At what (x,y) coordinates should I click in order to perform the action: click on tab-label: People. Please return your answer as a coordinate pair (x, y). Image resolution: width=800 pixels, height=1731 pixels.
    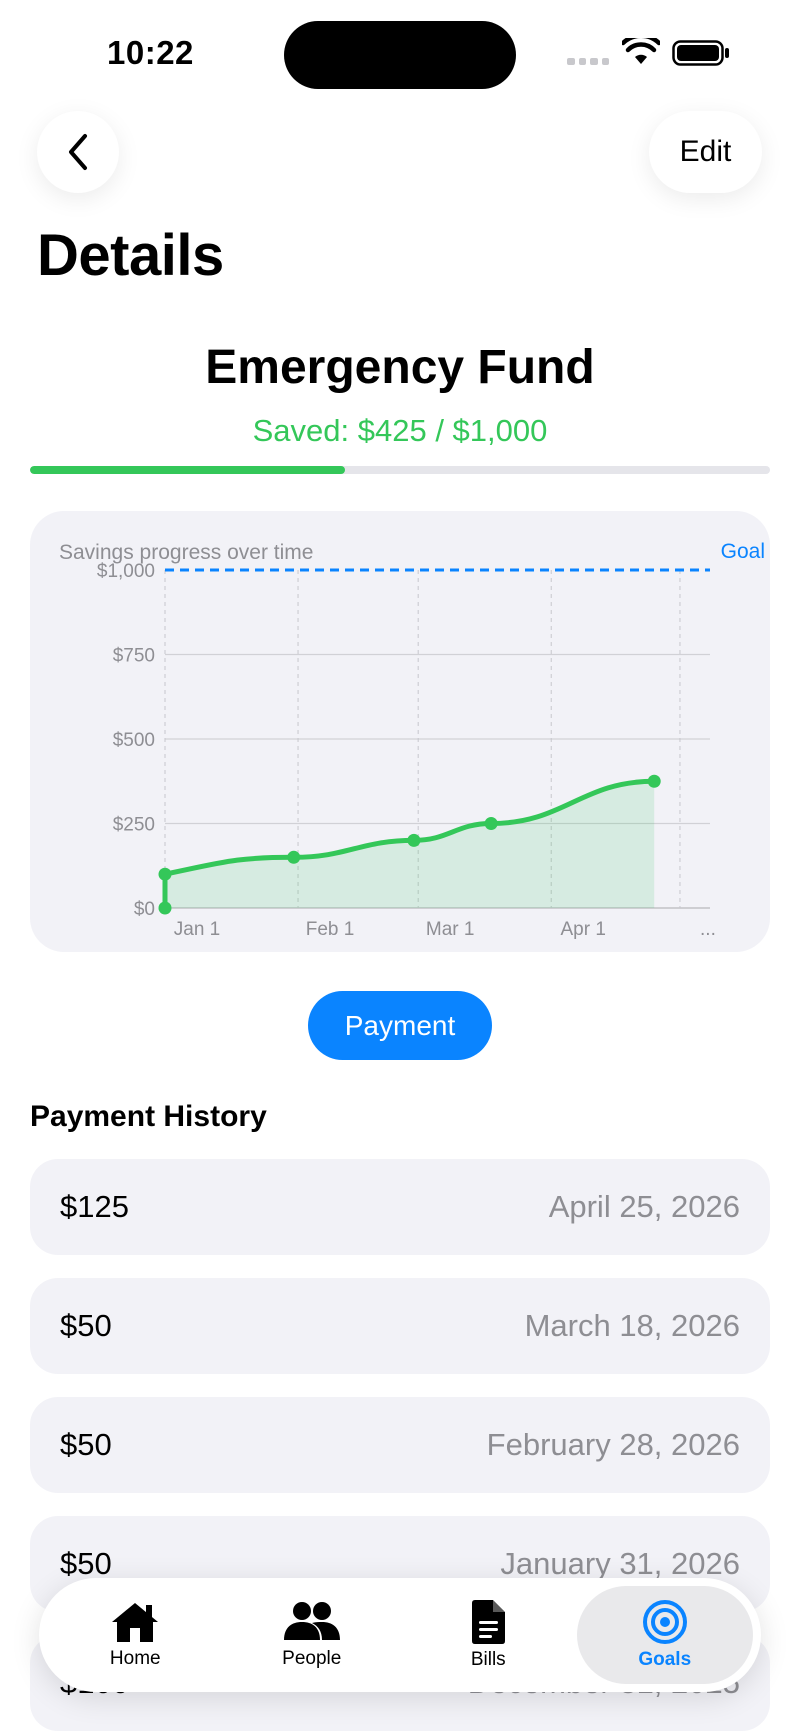
    Looking at the image, I should click on (312, 1658).